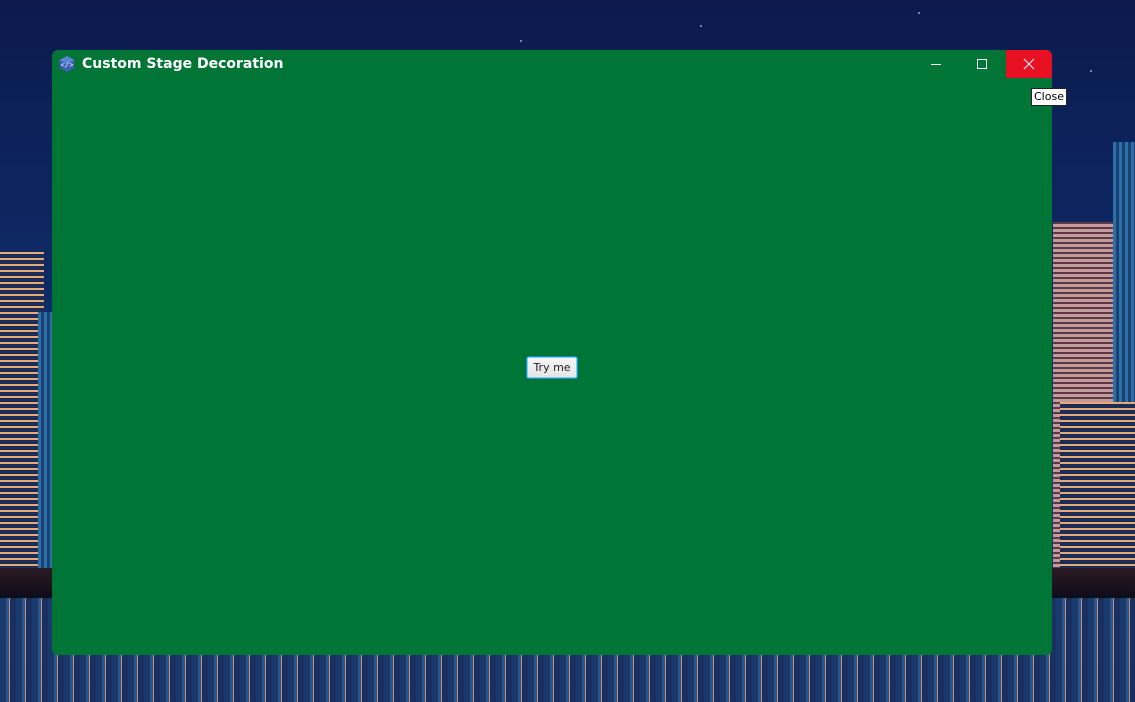  I want to click on minimize-icon, so click(936, 64).